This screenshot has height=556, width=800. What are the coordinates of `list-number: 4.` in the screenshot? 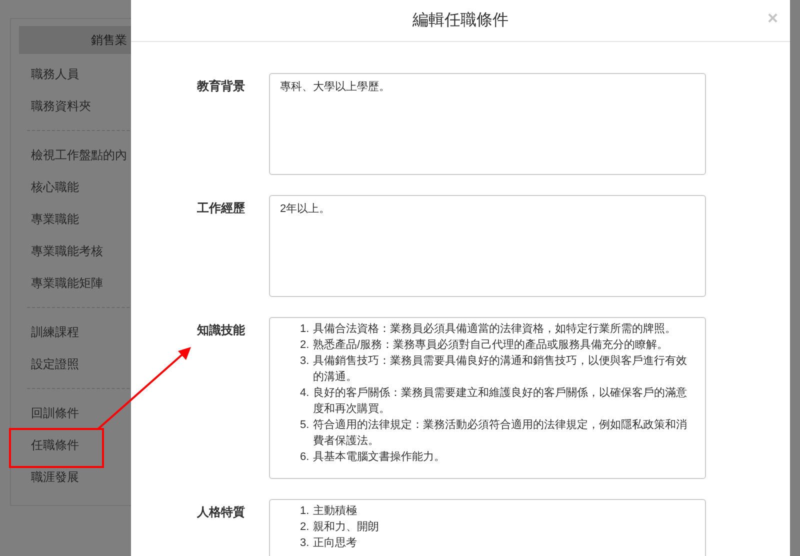 It's located at (305, 393).